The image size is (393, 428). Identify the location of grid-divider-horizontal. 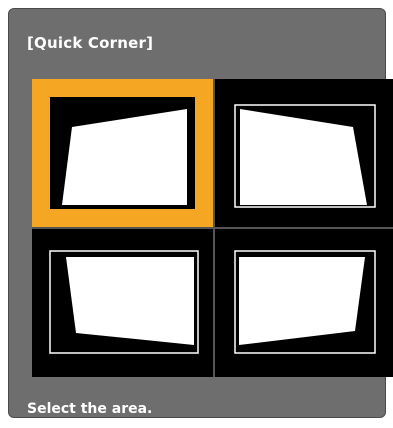
(212, 228).